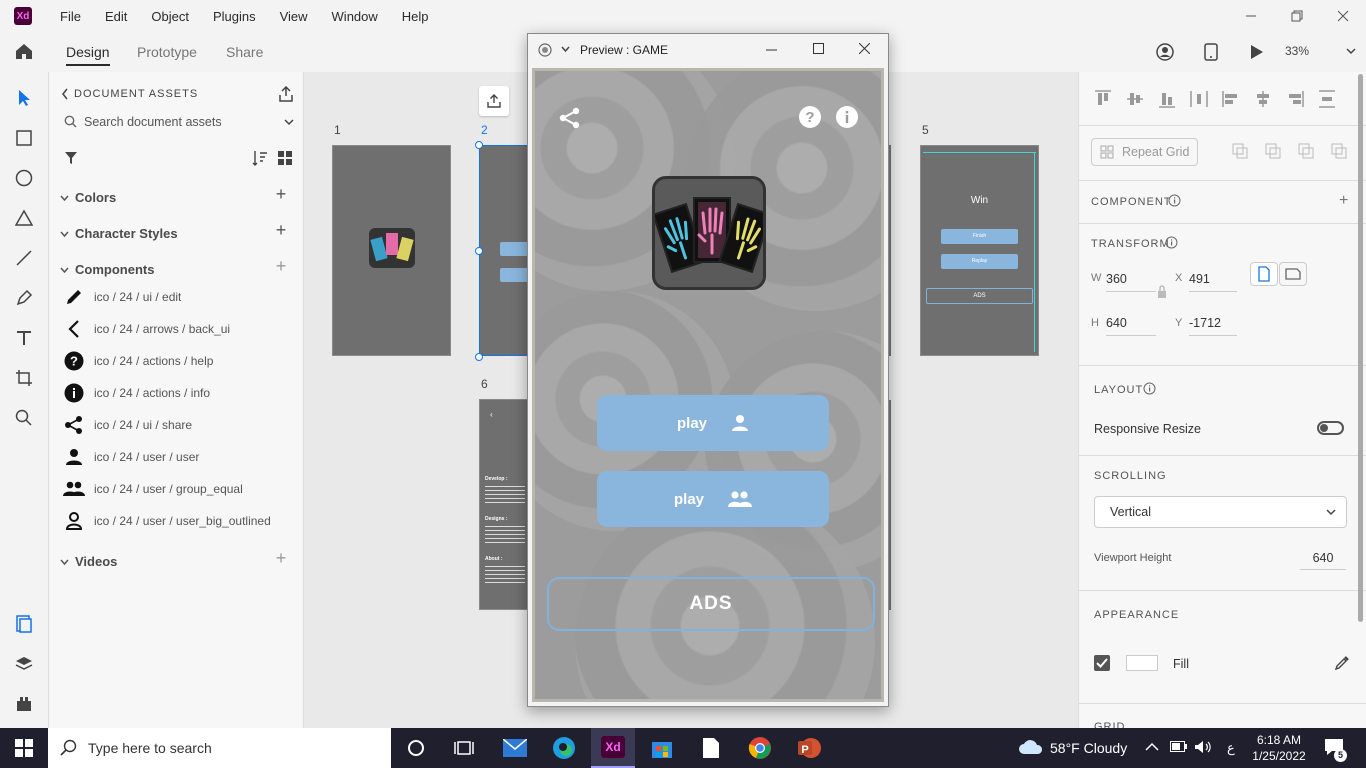  What do you see at coordinates (180, 297) in the screenshot?
I see `component-item: ico / 24 / ui / edit` at bounding box center [180, 297].